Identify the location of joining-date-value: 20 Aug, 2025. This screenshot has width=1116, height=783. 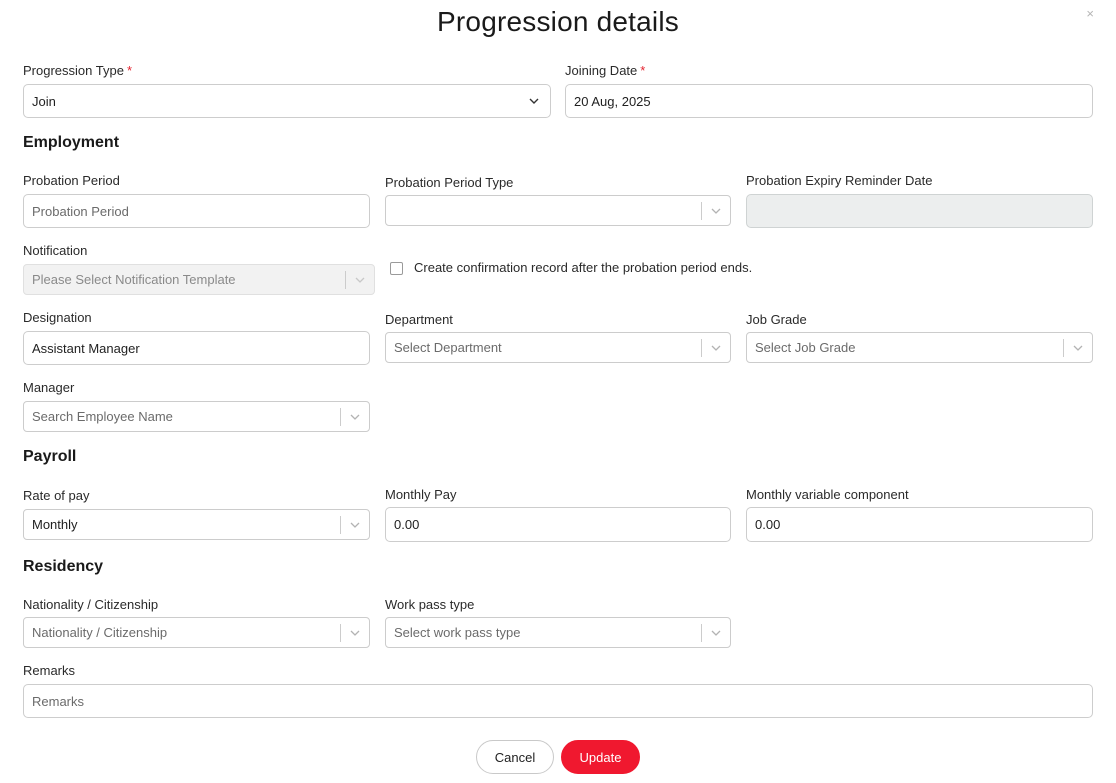
(612, 101).